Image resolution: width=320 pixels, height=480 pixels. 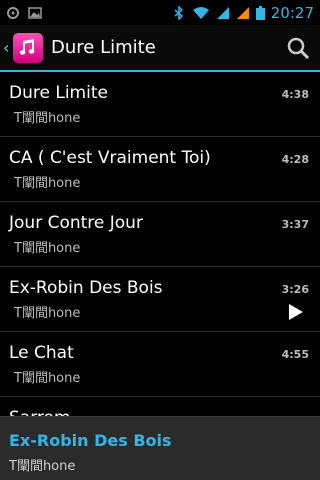 What do you see at coordinates (295, 159) in the screenshot?
I see `song-duration: 4:28` at bounding box center [295, 159].